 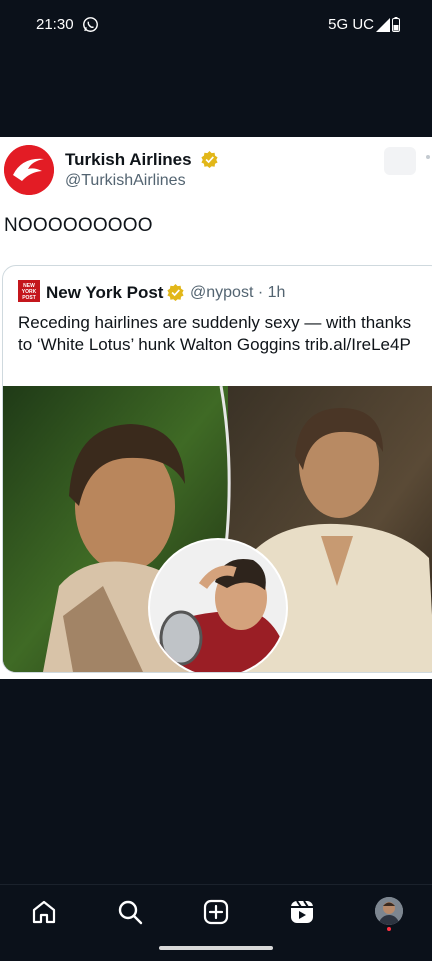 What do you see at coordinates (130, 912) in the screenshot?
I see `search-icon` at bounding box center [130, 912].